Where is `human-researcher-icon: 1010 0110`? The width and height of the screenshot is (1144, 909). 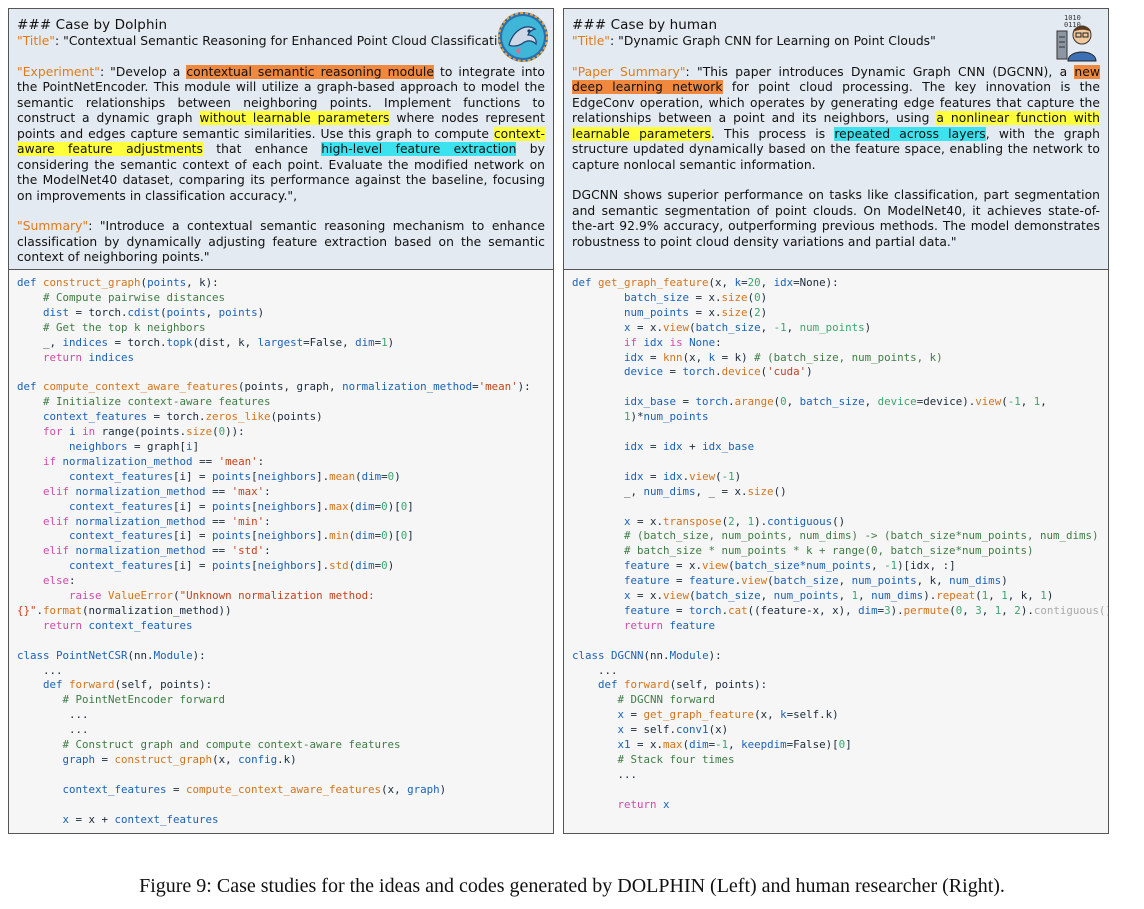
human-researcher-icon: 1010 0110 is located at coordinates (1076, 38).